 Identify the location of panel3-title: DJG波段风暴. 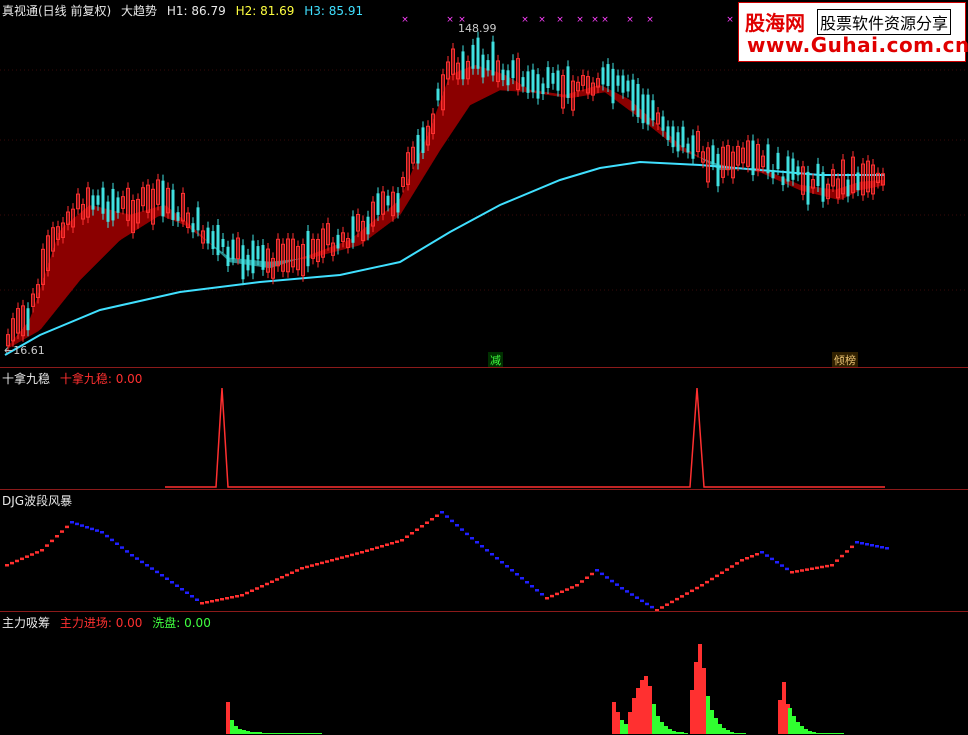
(37, 501).